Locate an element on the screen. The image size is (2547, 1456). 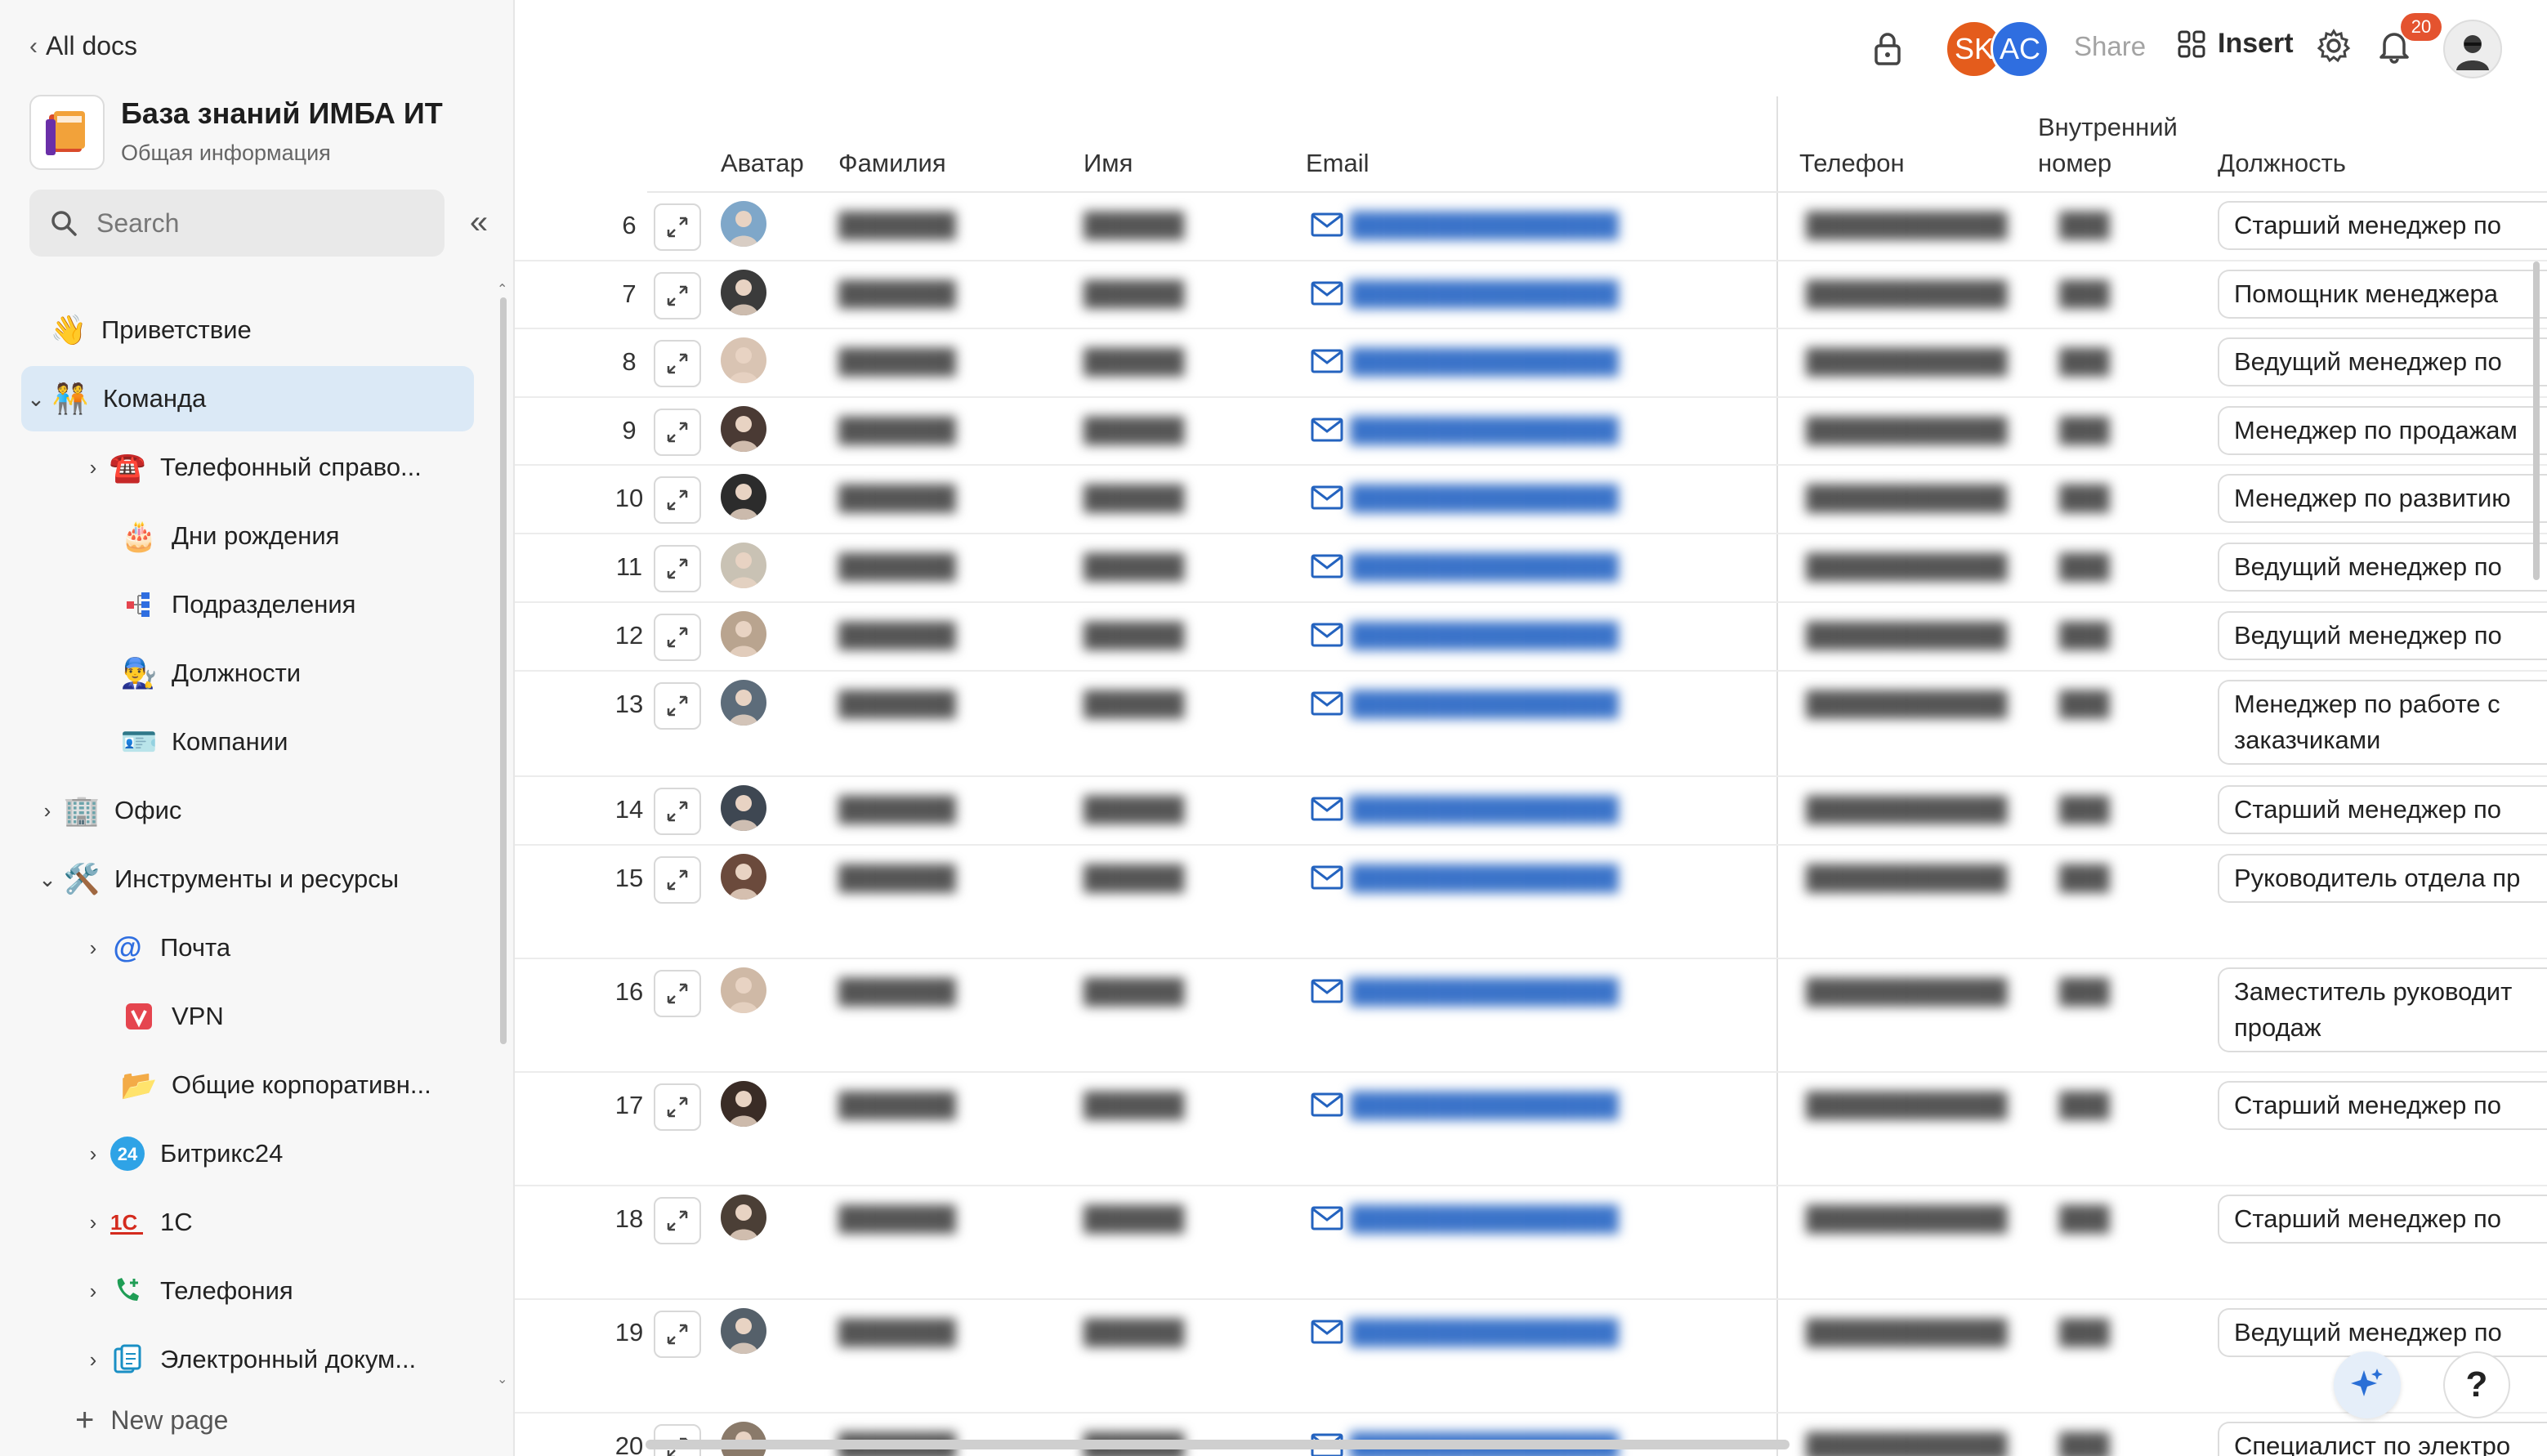
all-docs-link: ‹ All docs is located at coordinates (83, 46).